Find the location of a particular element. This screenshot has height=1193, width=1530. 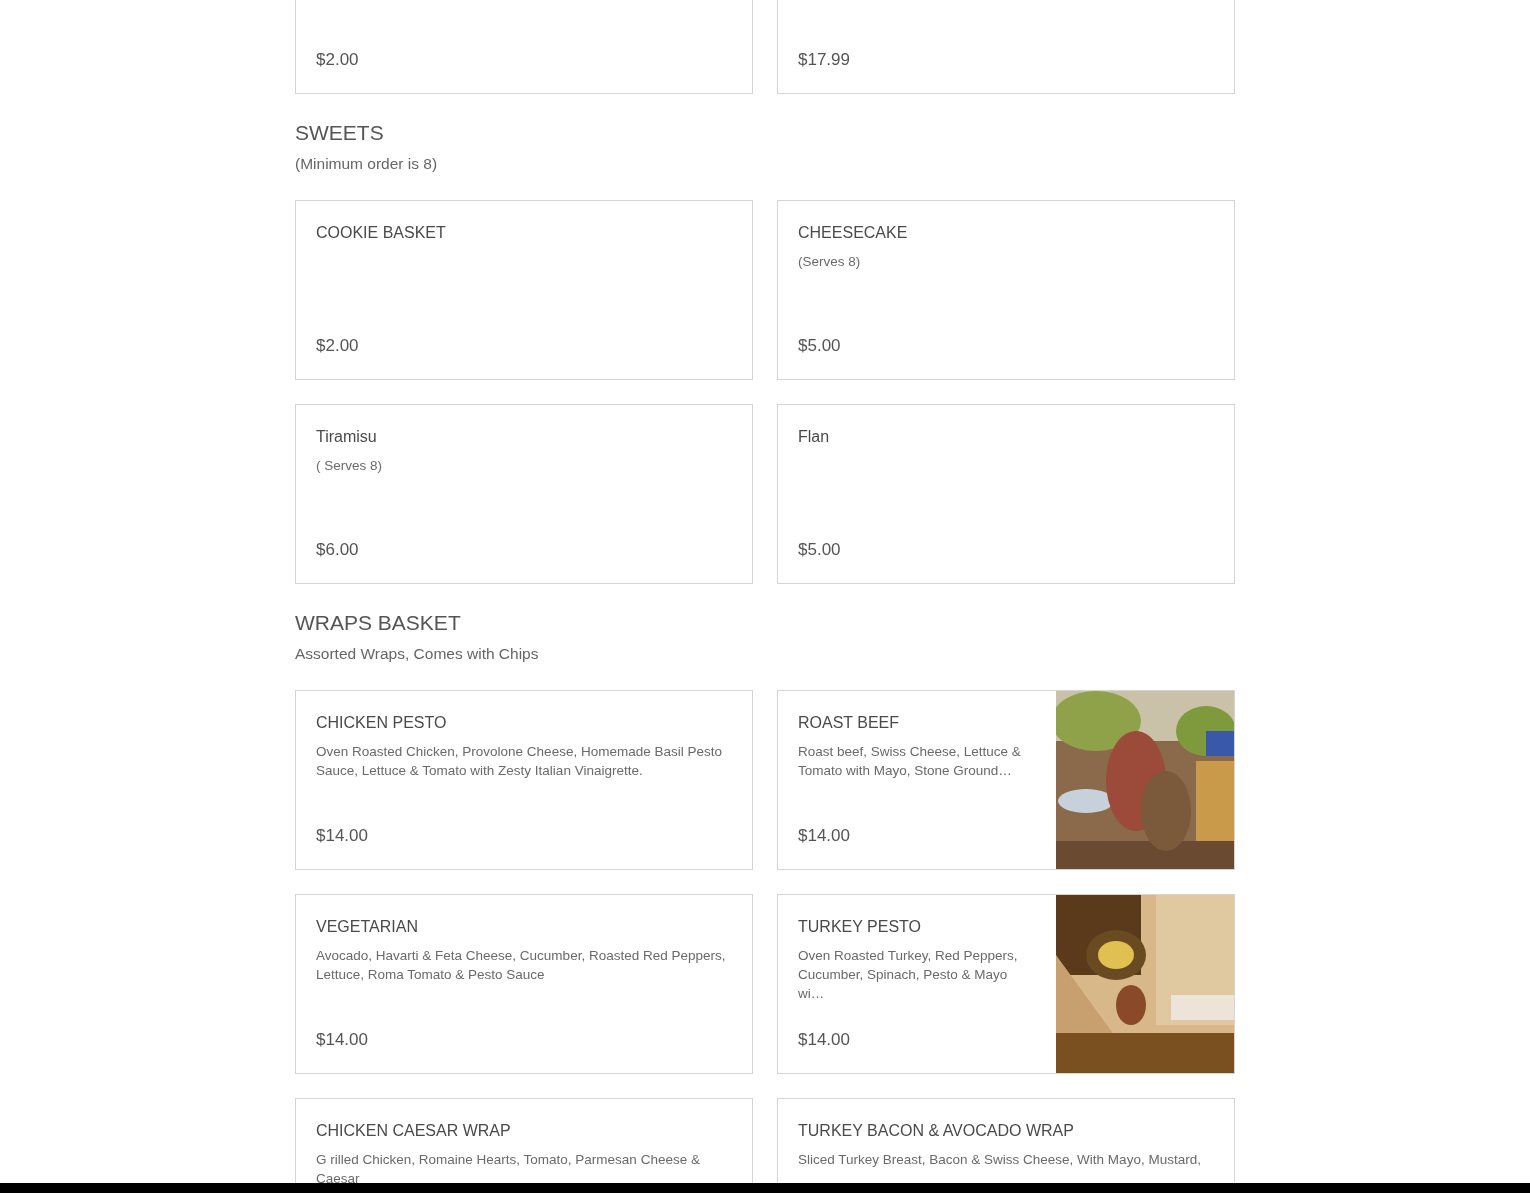

item-name: CHICKEN CAESAR WRAP is located at coordinates (414, 1131).